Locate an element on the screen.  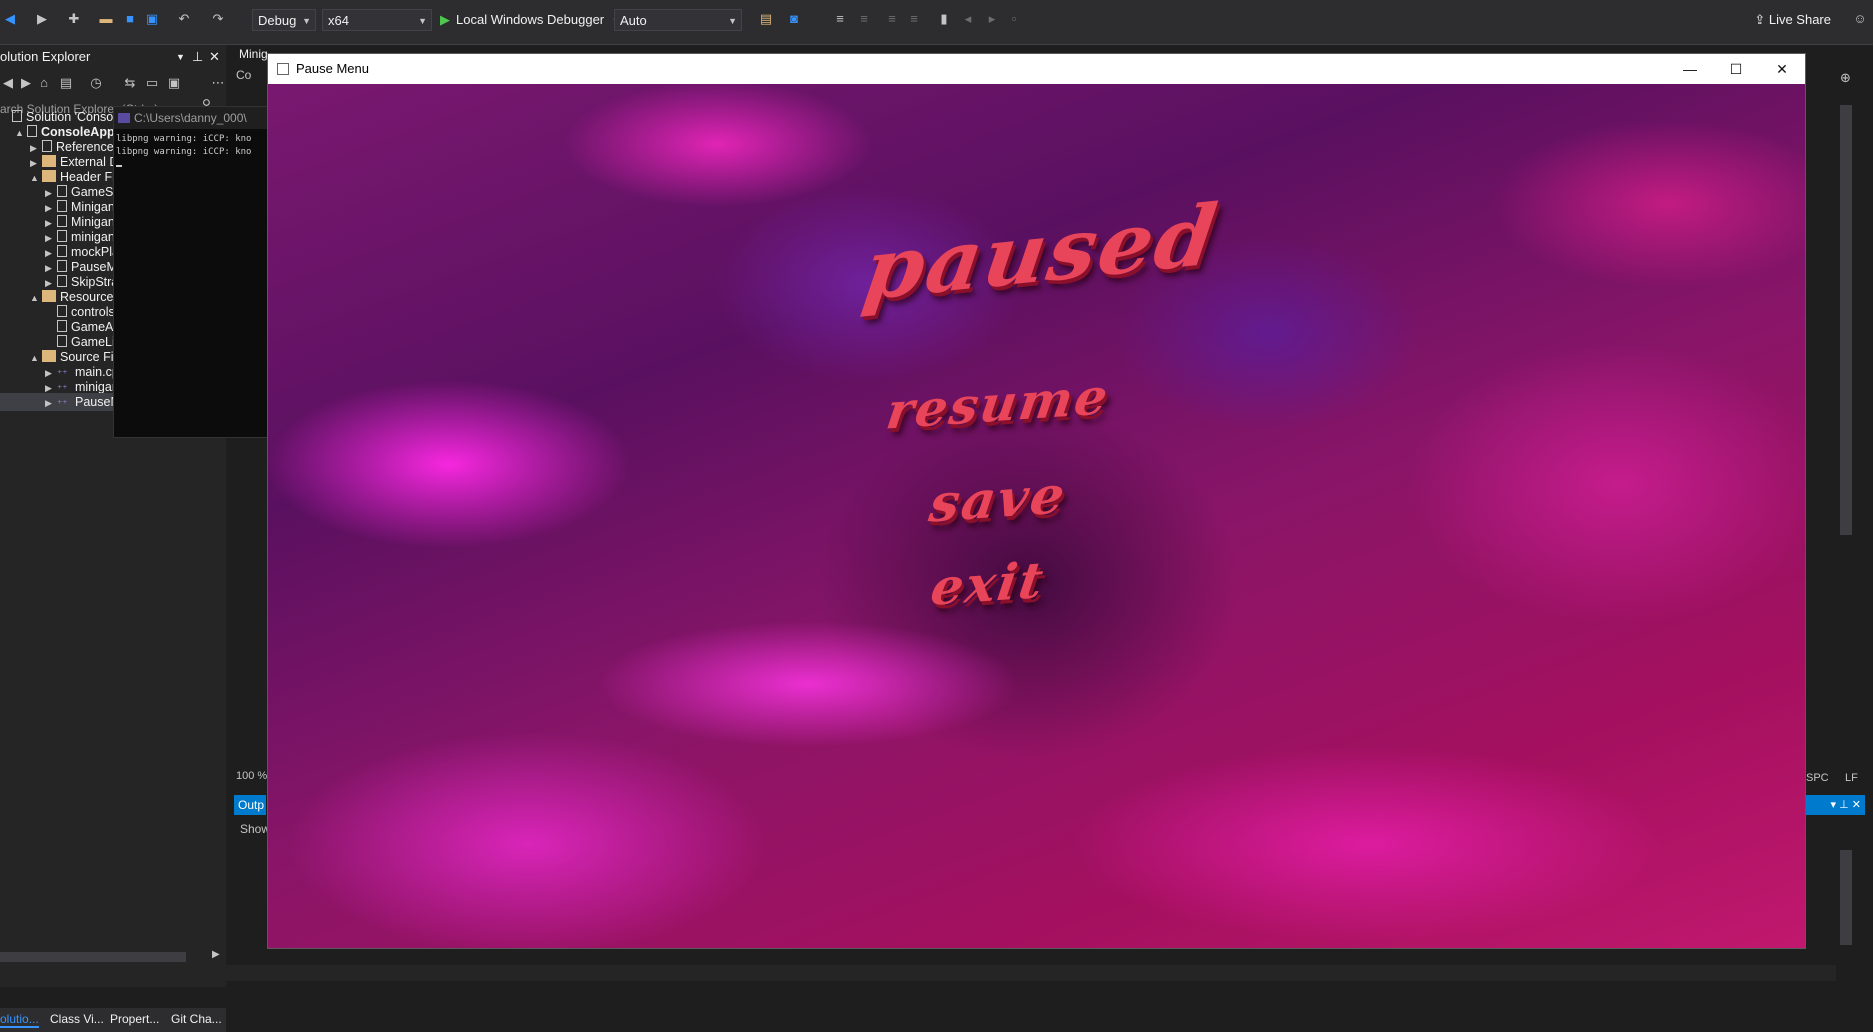
paused-heading: paused is located at coordinates (1041, 252).